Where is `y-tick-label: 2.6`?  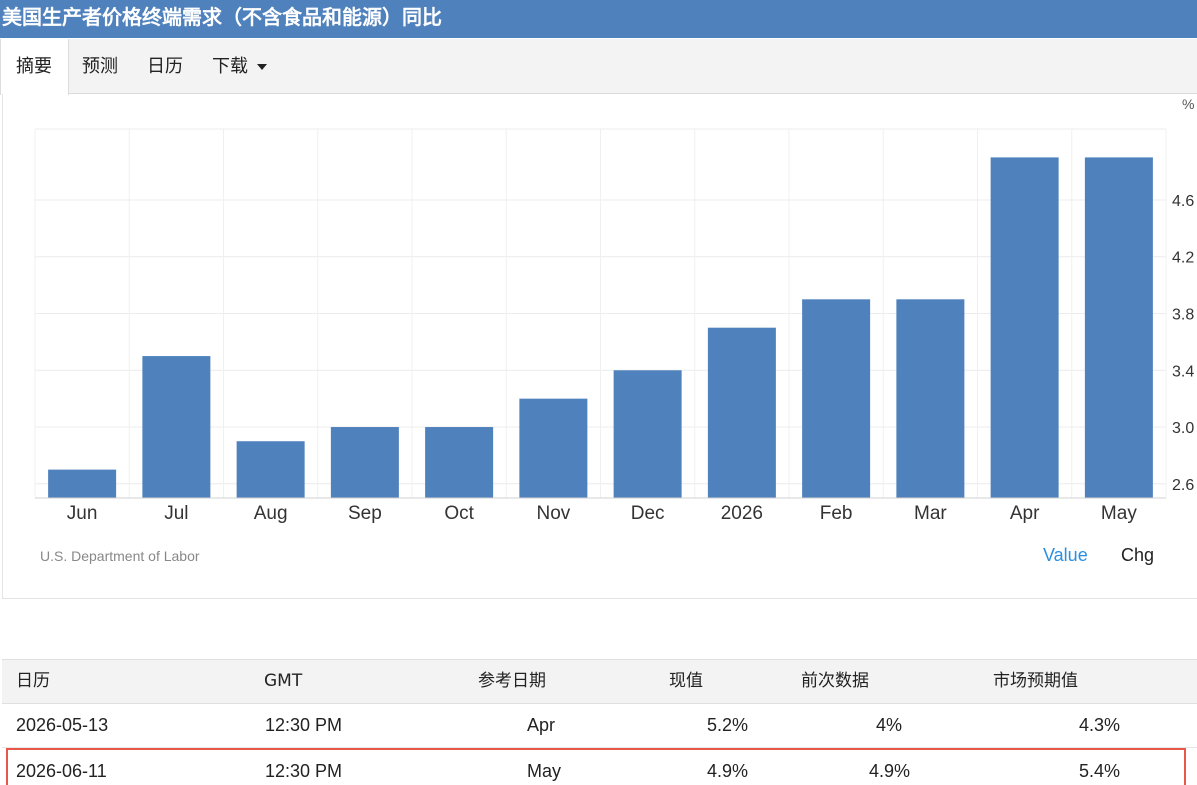 y-tick-label: 2.6 is located at coordinates (1183, 485).